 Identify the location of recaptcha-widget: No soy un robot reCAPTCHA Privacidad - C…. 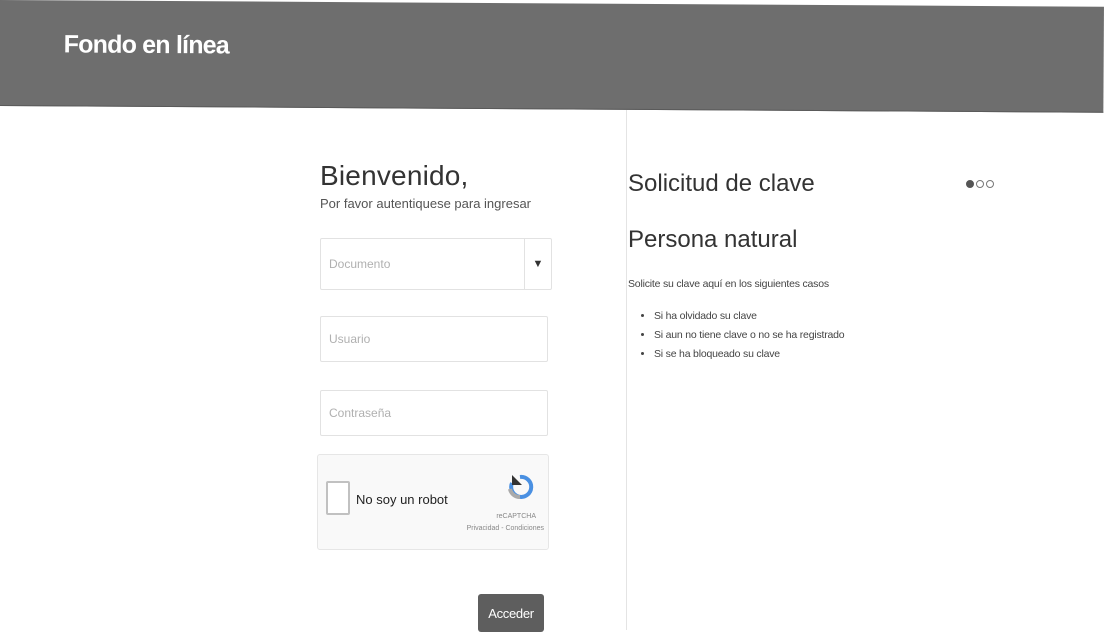
(433, 502).